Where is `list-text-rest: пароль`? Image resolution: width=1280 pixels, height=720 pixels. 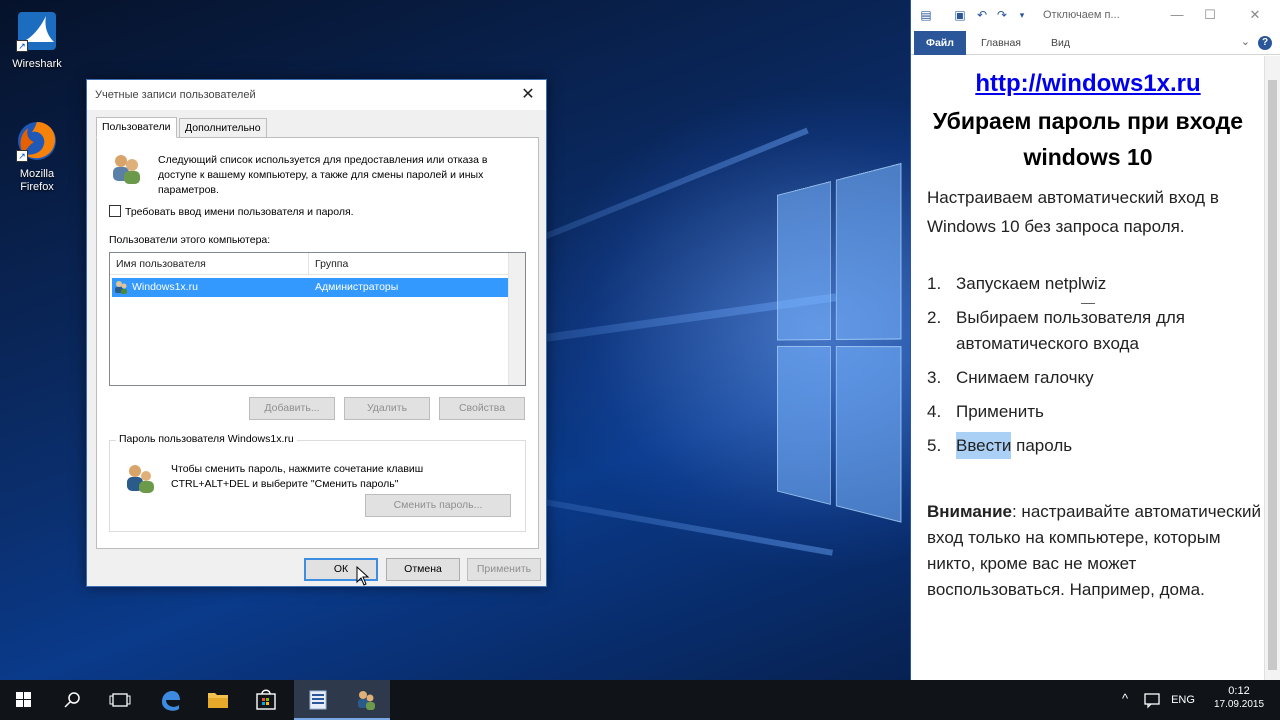 list-text-rest: пароль is located at coordinates (1042, 445).